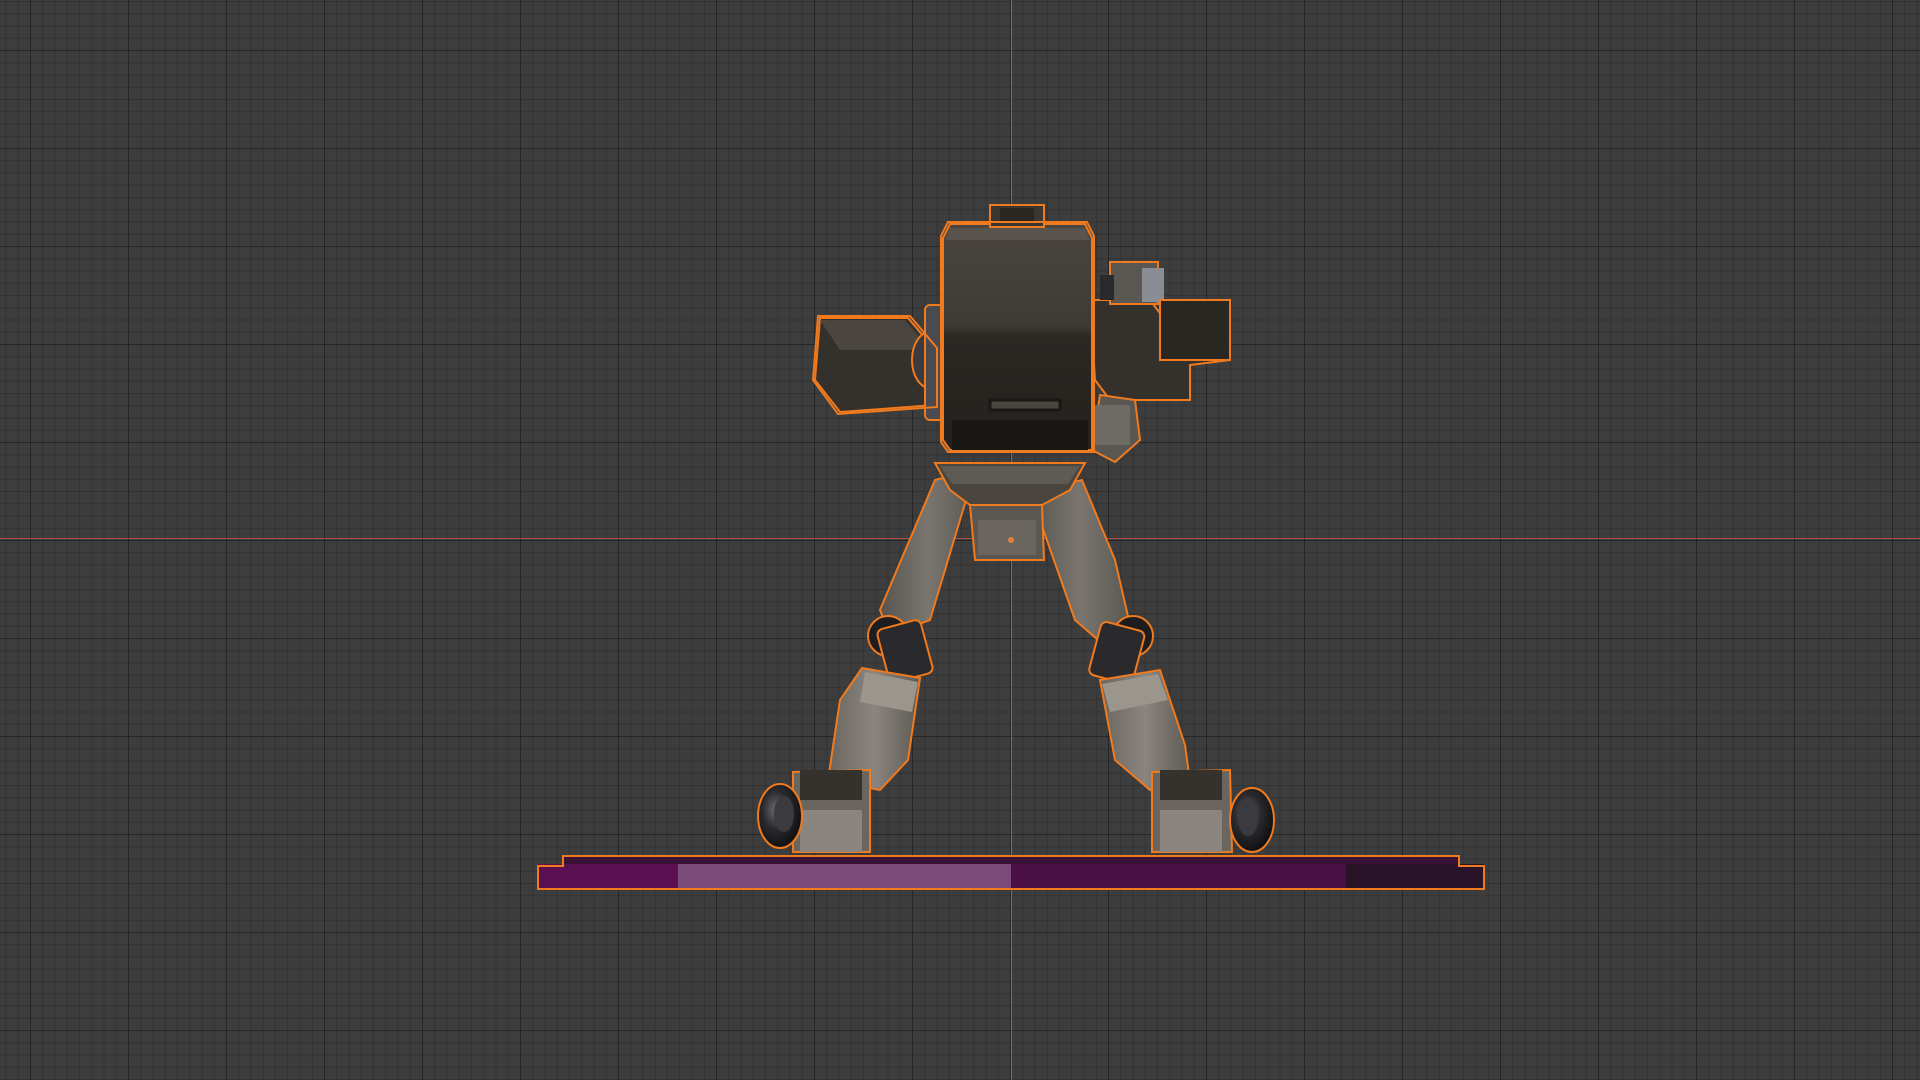 The image size is (1920, 1080). Describe the element at coordinates (1159, 362) in the screenshot. I see `right-arm-cannon` at that location.